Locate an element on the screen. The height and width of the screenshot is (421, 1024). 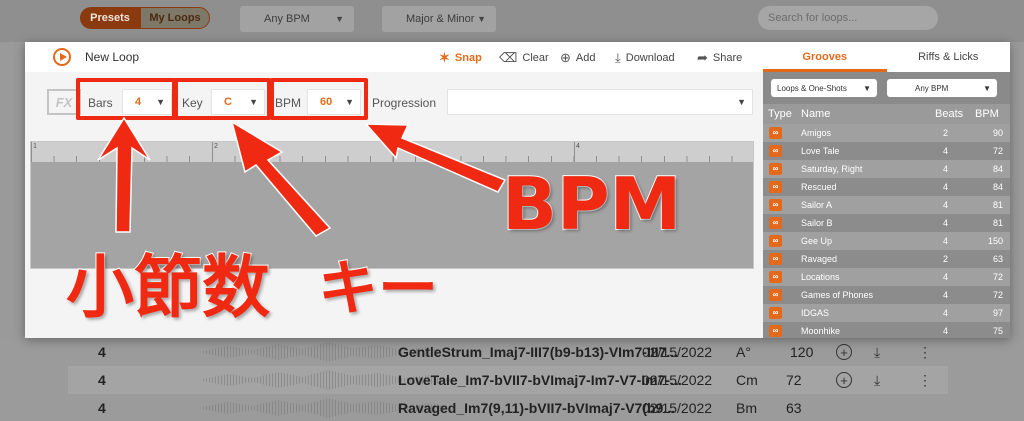
panel-tabs: Grooves Riffs & Licks is located at coordinates (886, 57).